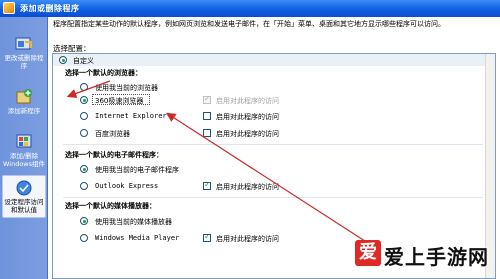 The height and width of the screenshot is (279, 500). What do you see at coordinates (63, 60) in the screenshot?
I see `custom-radio` at bounding box center [63, 60].